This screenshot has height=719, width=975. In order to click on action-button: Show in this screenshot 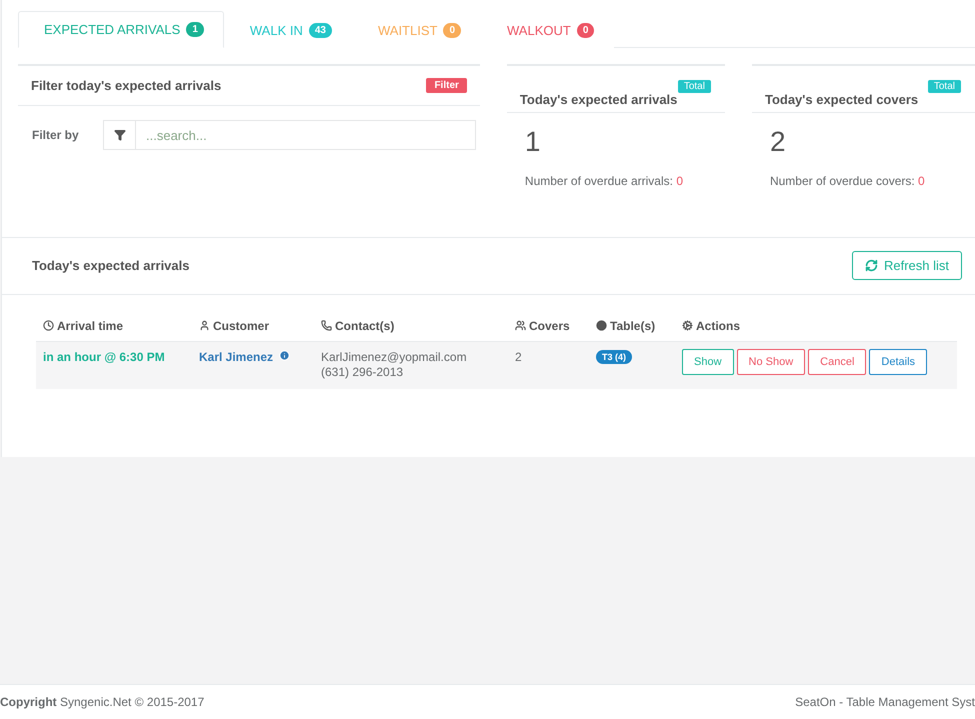, I will do `click(708, 362)`.